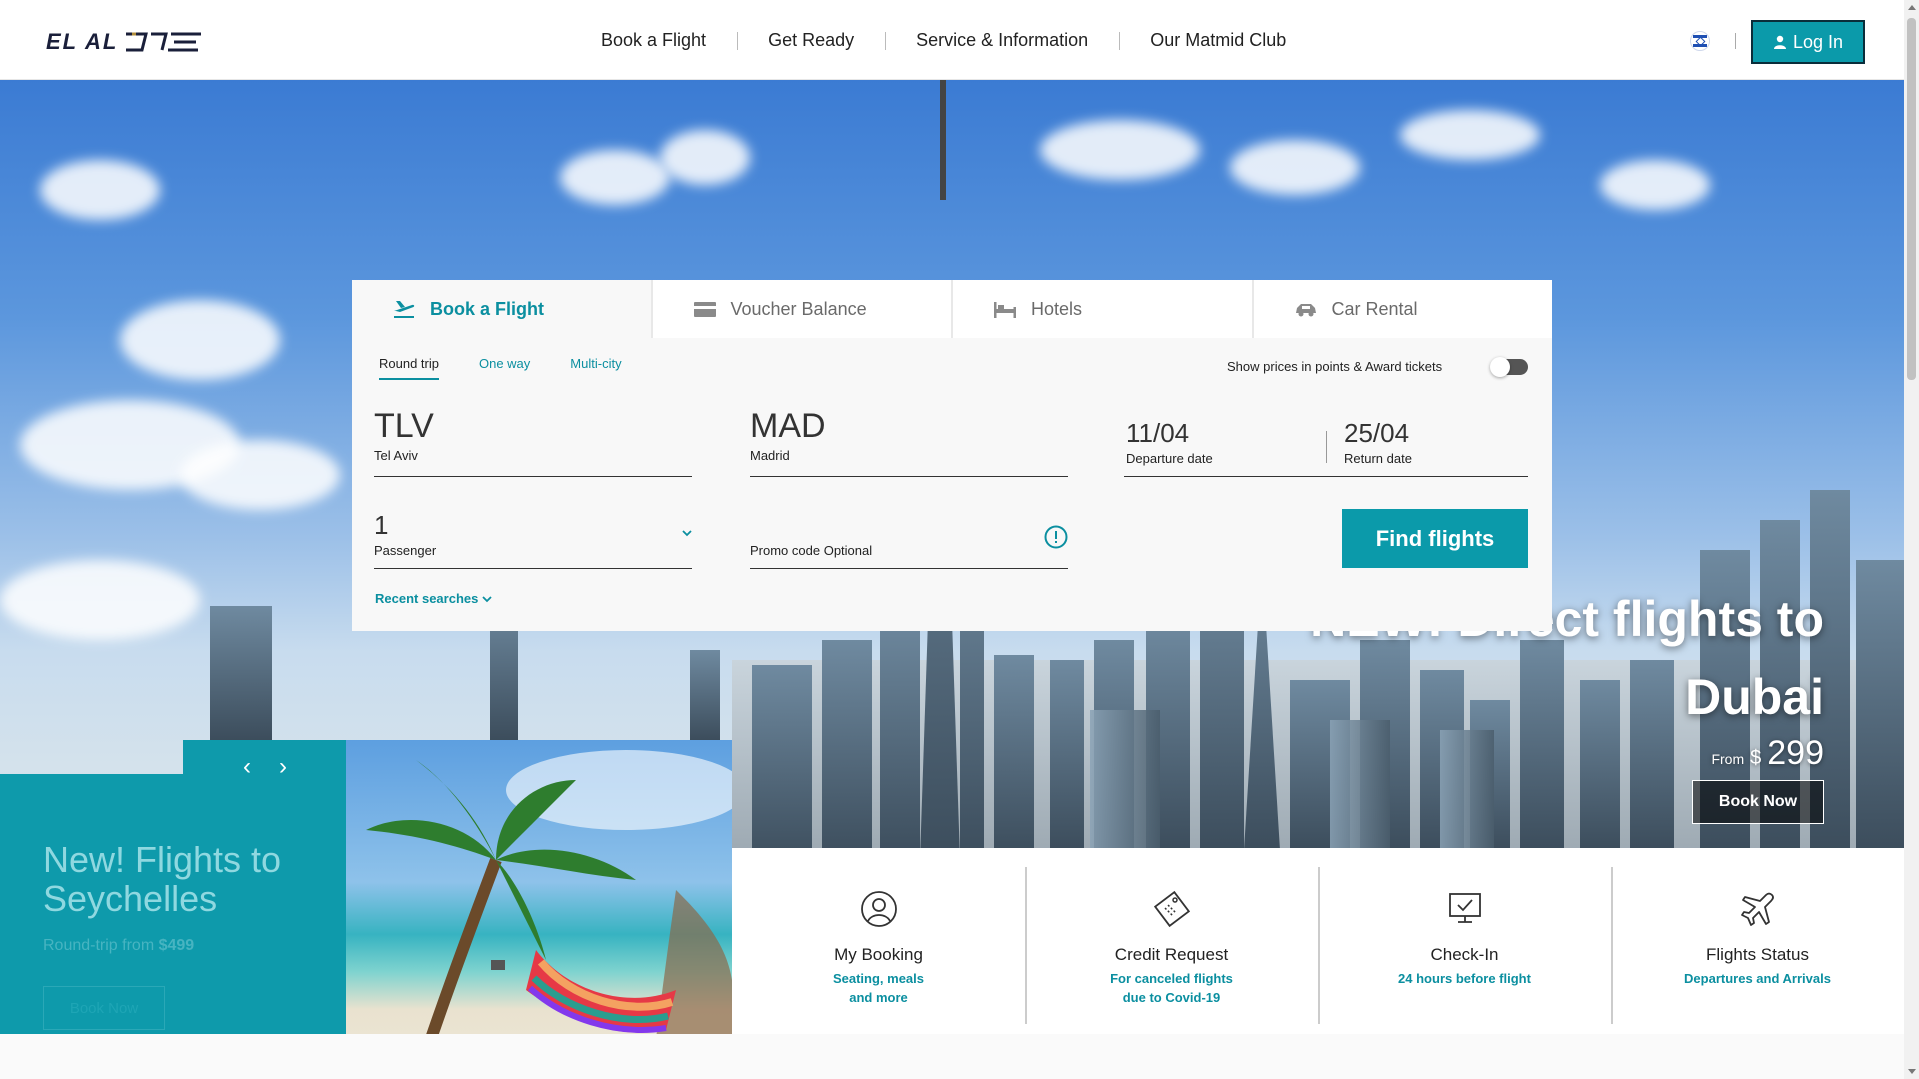 The height and width of the screenshot is (1079, 1919). I want to click on check-in-title: Check-In, so click(1464, 954).